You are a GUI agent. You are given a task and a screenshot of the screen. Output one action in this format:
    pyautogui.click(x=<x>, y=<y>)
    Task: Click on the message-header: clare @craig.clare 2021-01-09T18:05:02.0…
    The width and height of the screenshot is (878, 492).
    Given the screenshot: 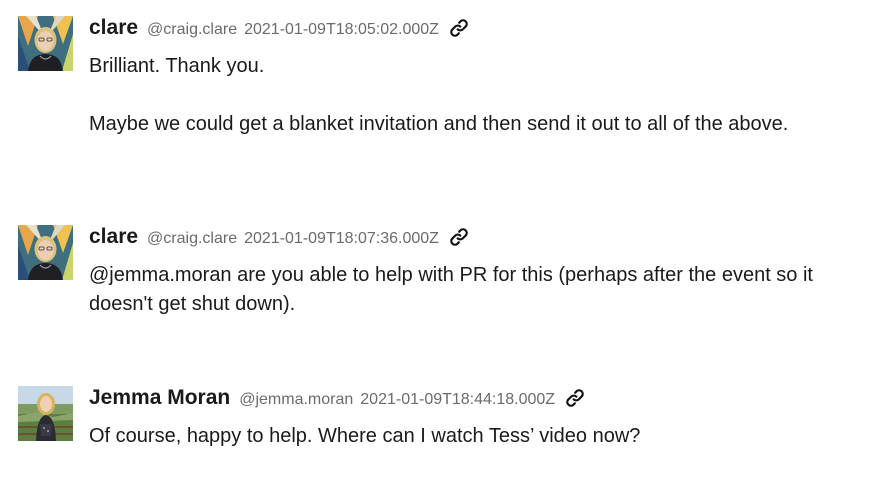 What is the action you would take?
    pyautogui.click(x=478, y=28)
    